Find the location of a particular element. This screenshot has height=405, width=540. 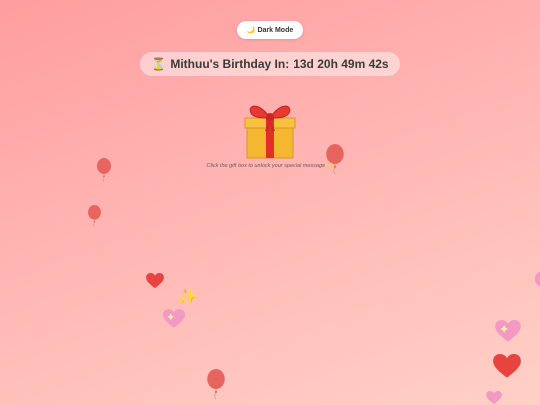

moon-icon: 🌙 is located at coordinates (251, 30).